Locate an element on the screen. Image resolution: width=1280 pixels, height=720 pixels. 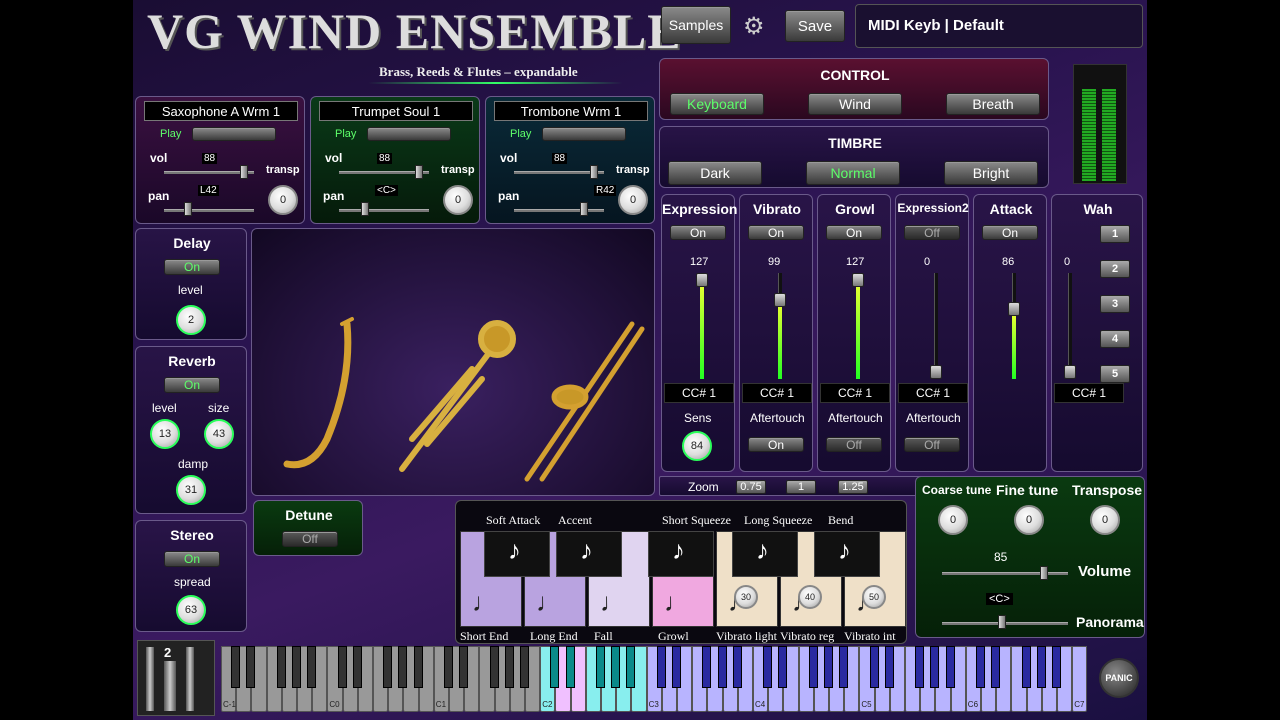
delay-level-knob: 2 is located at coordinates (191, 320).